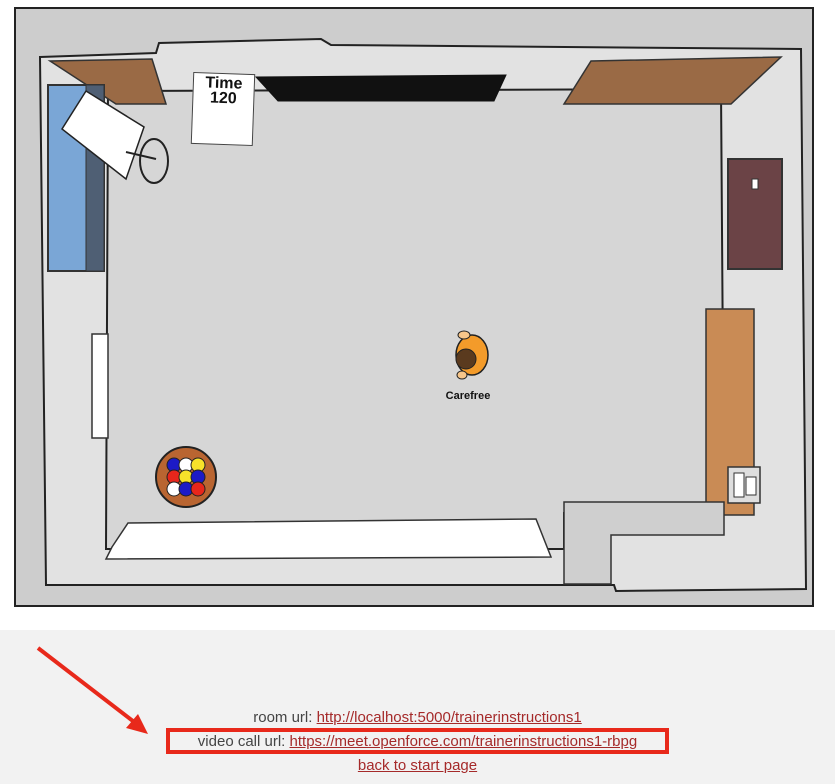 The height and width of the screenshot is (784, 835). I want to click on back-to-start-link: back to start page, so click(417, 765).